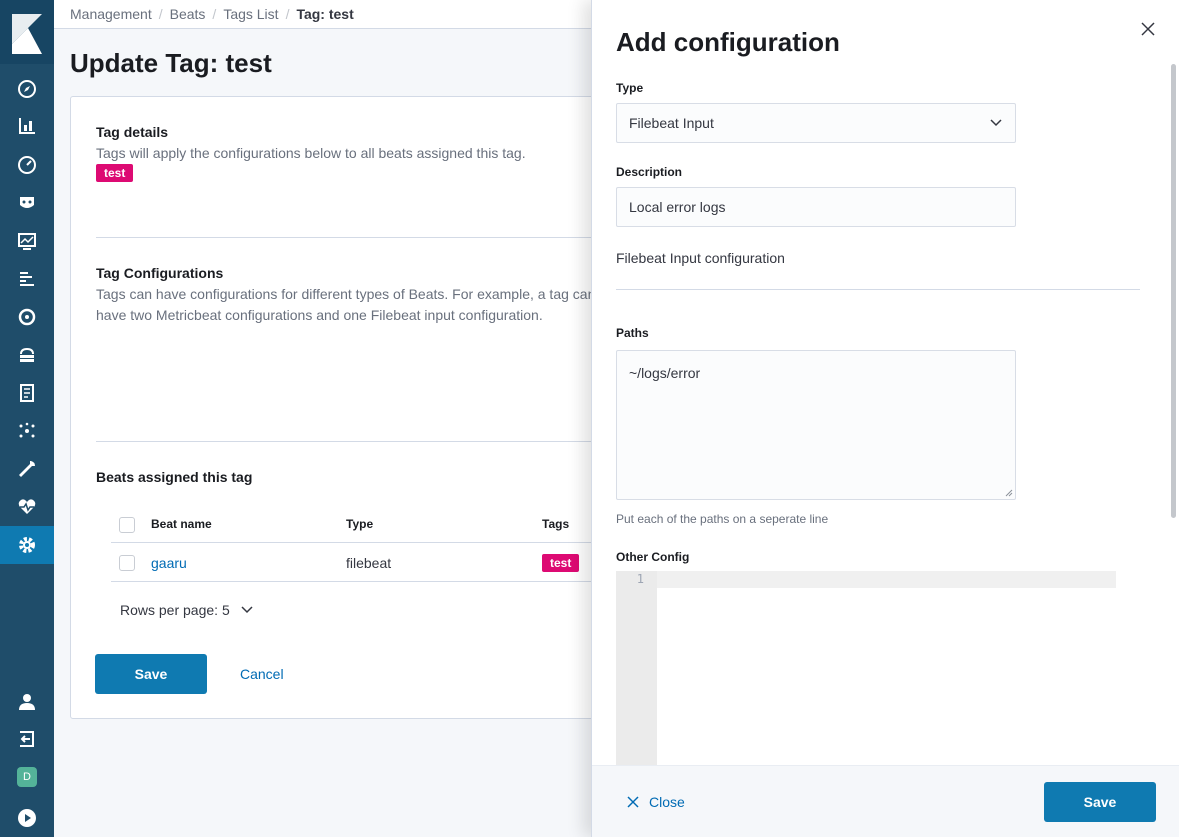  What do you see at coordinates (27, 89) in the screenshot?
I see `discover-icon` at bounding box center [27, 89].